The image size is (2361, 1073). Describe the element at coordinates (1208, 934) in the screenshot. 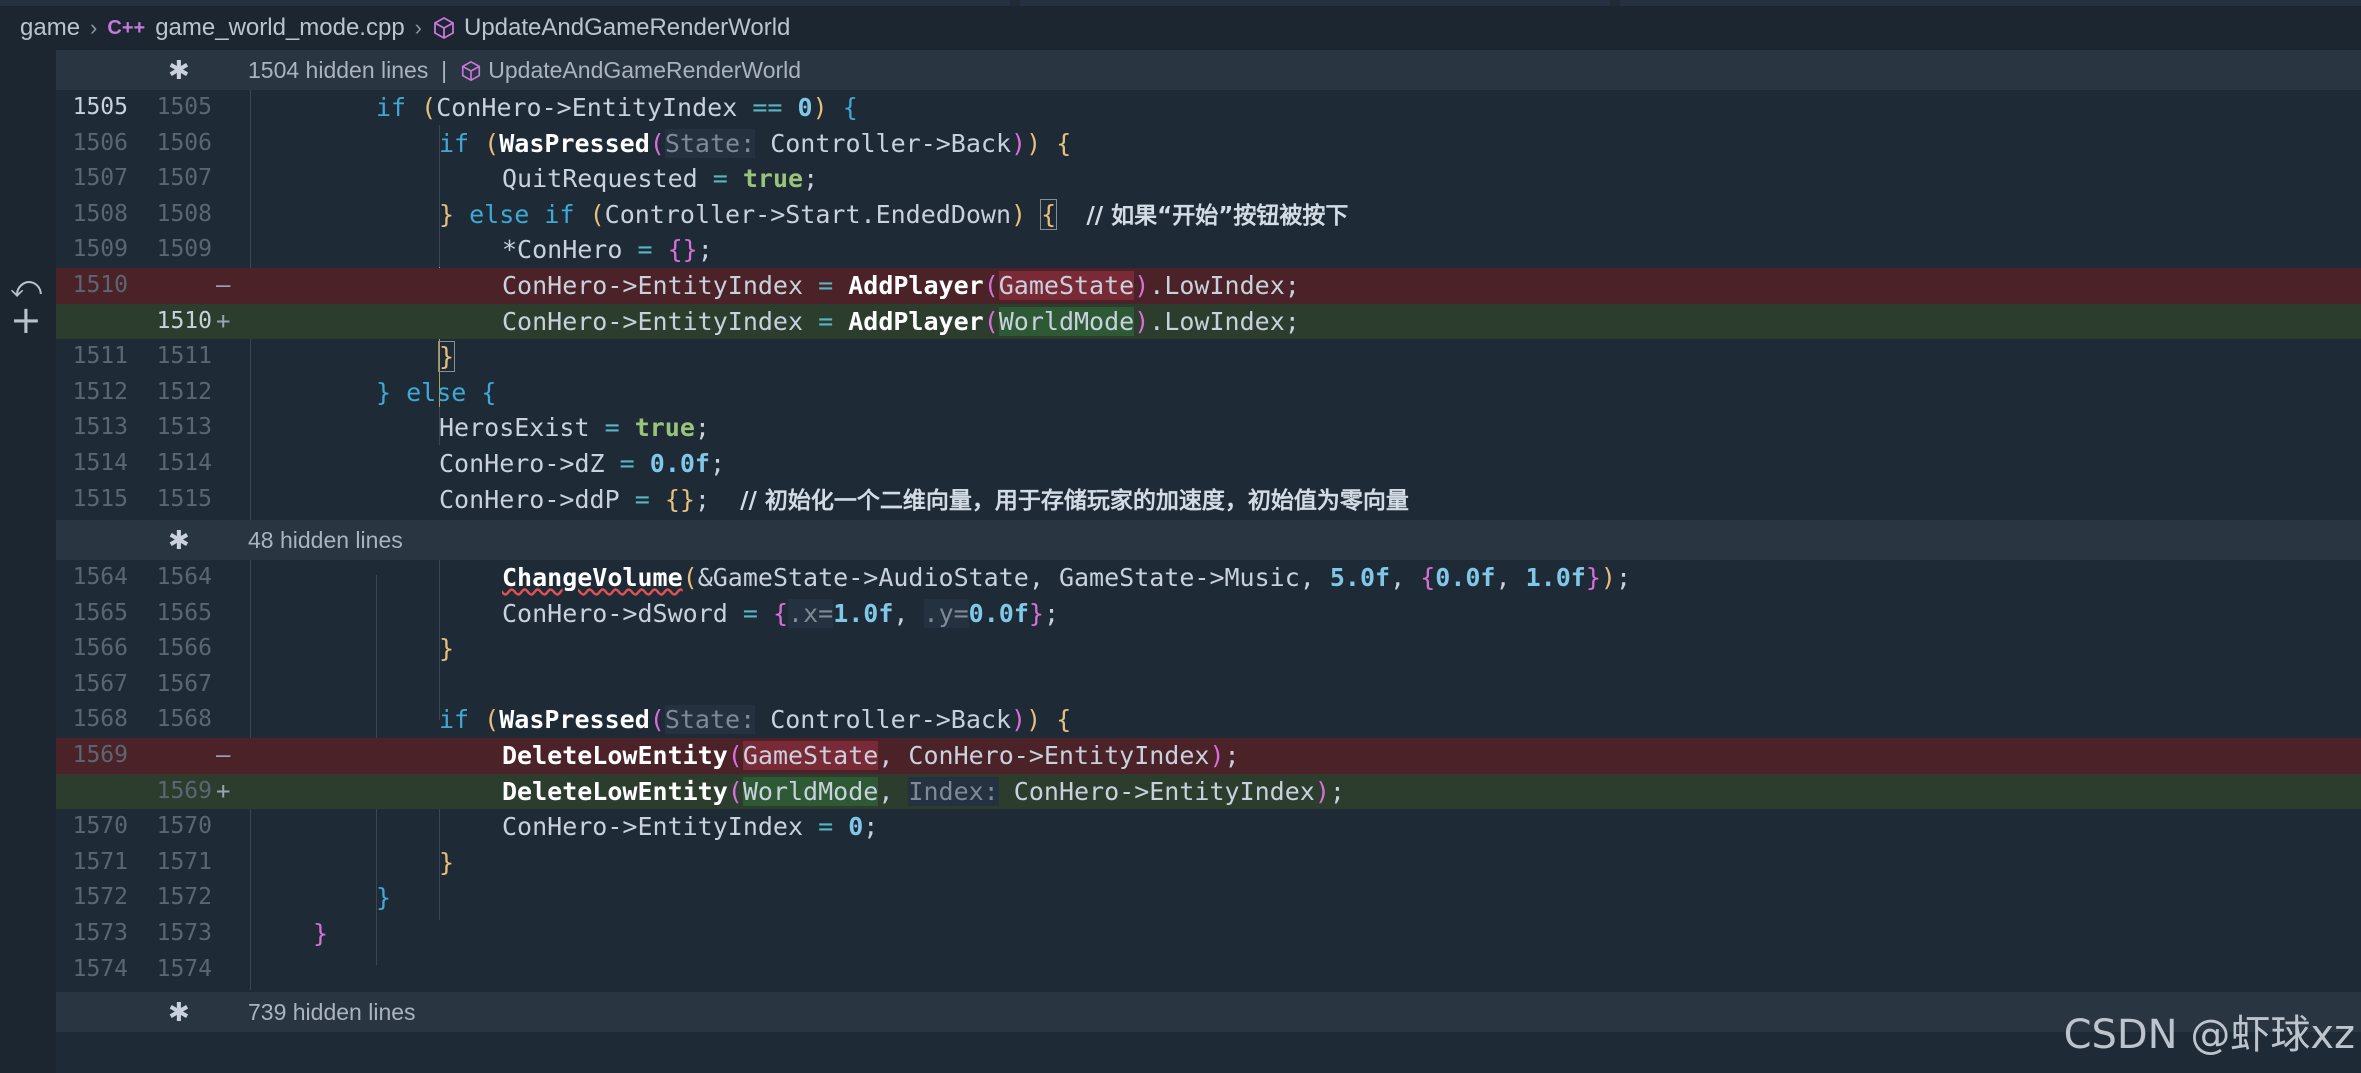

I see `code-line: 1573 1573 }` at that location.